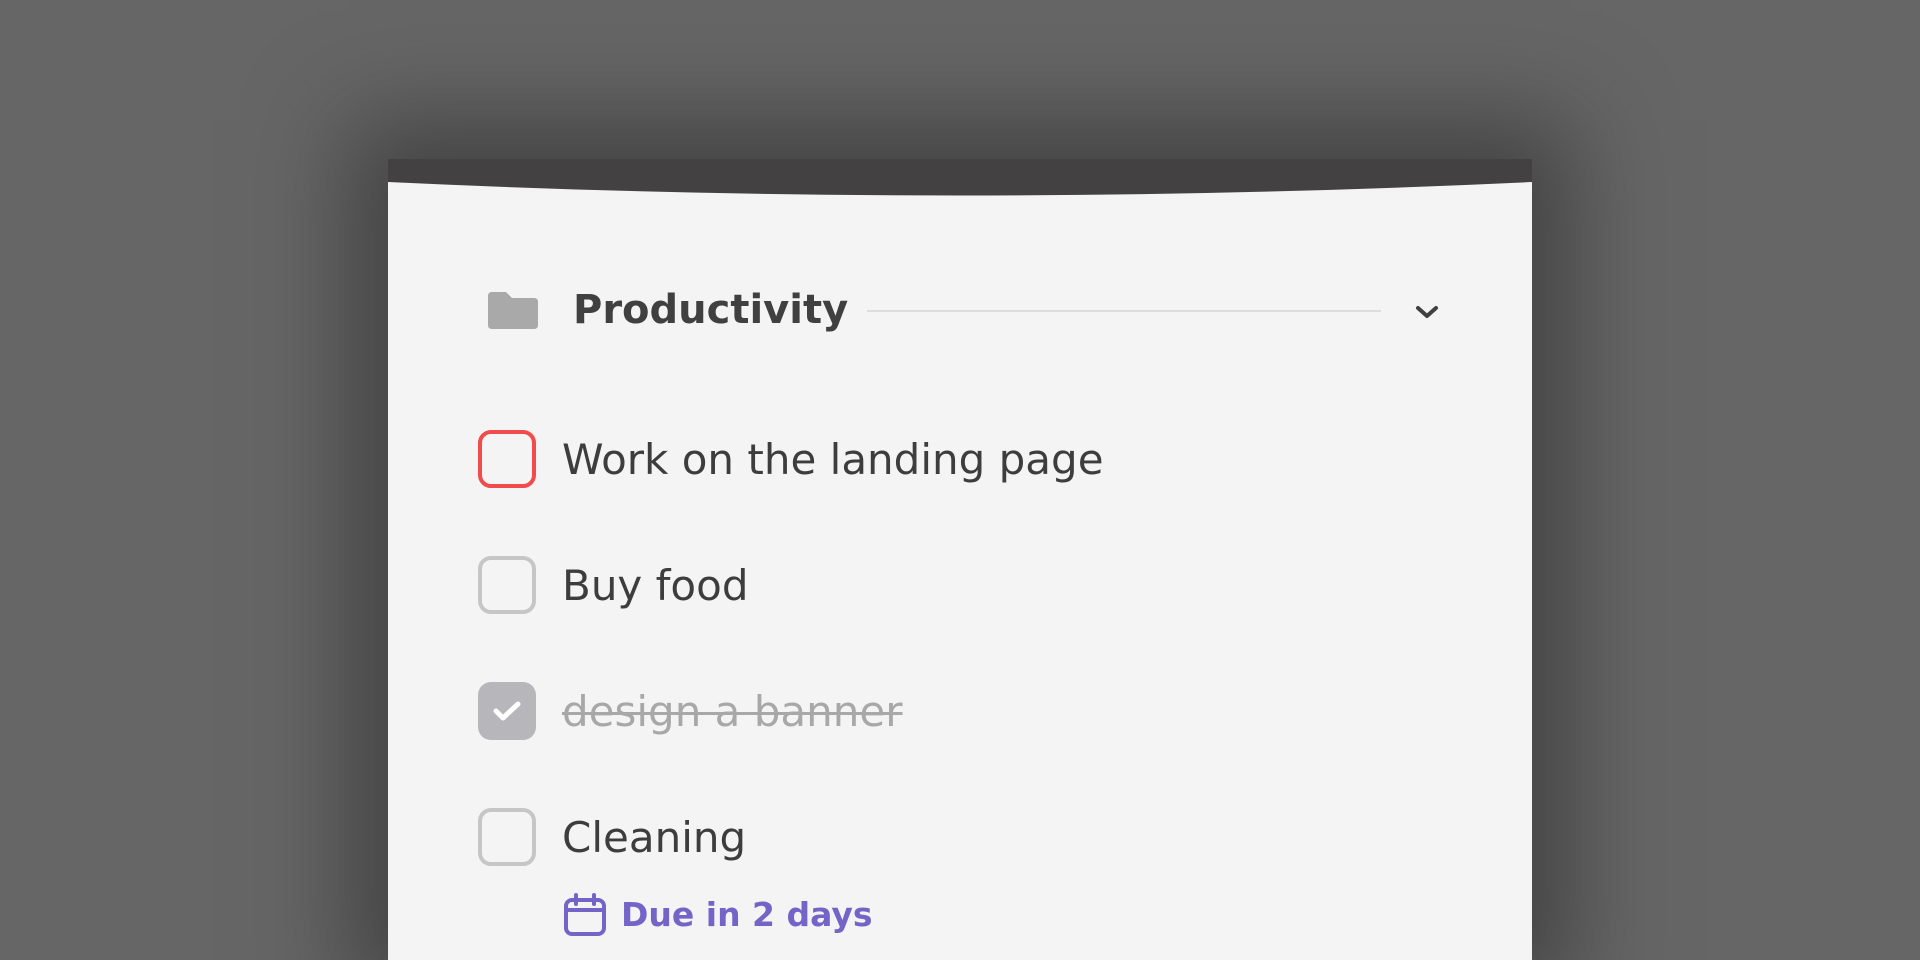 The image size is (1920, 960). I want to click on collapse-button, so click(1427, 312).